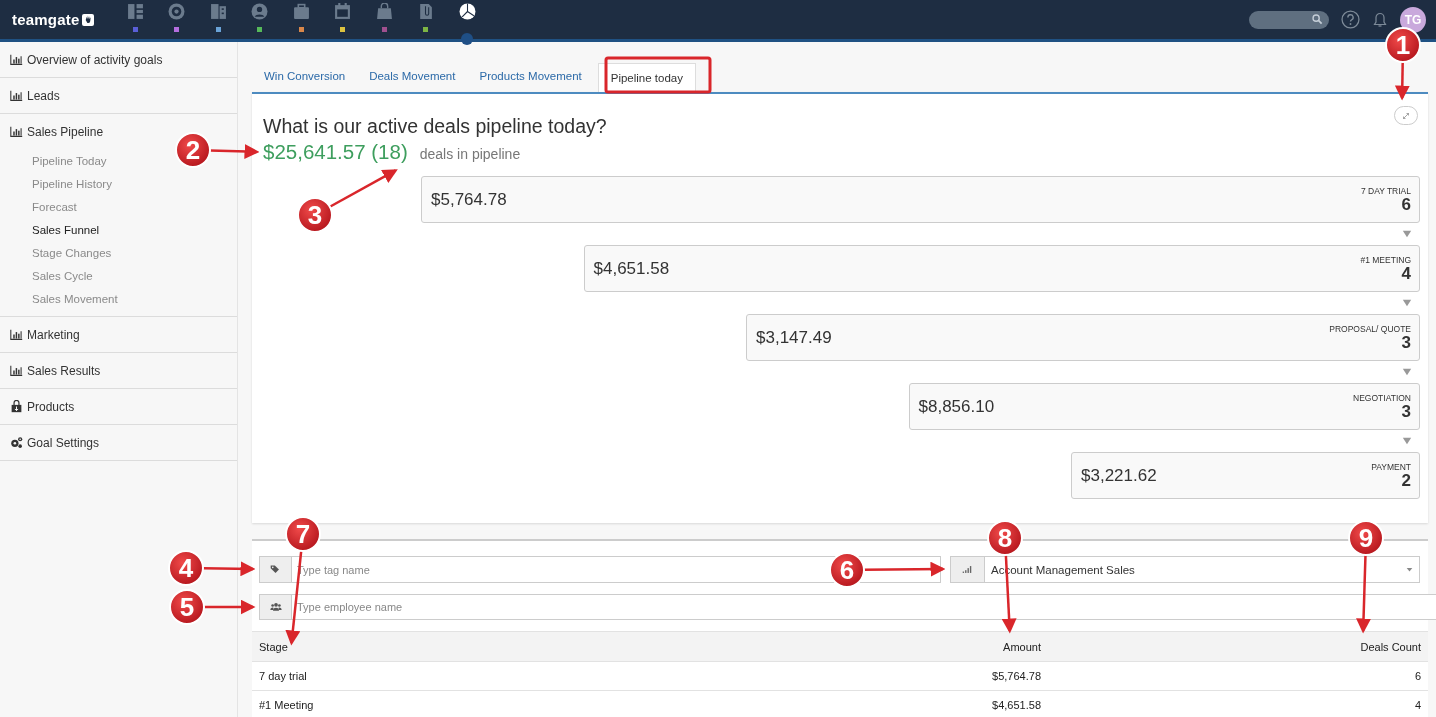  I want to click on stage-amount: $3,221.62, so click(1119, 475).